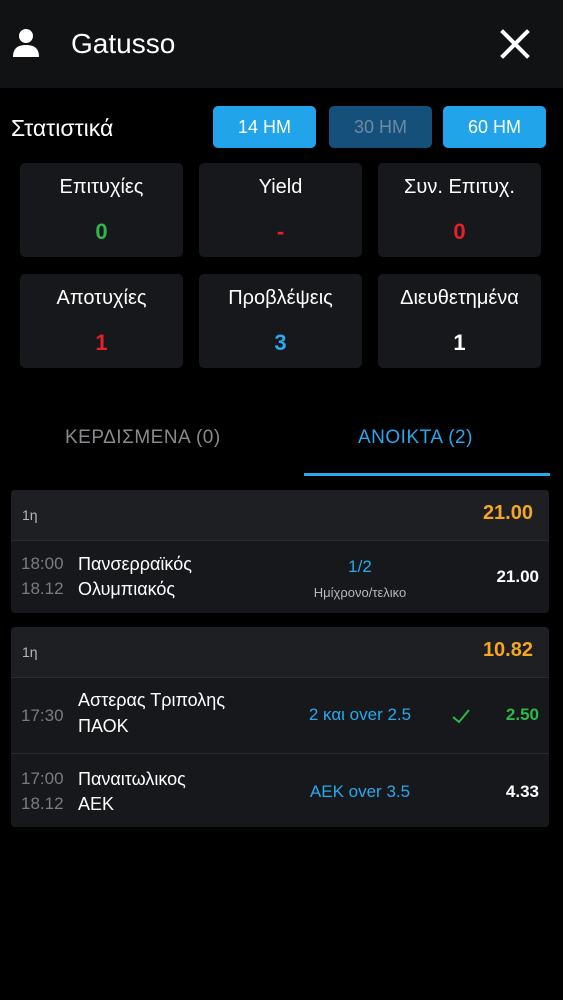 The width and height of the screenshot is (563, 1000). What do you see at coordinates (459, 210) in the screenshot?
I see `stat-card-consecutive-successes: Συν. Επιτυχ. 0` at bounding box center [459, 210].